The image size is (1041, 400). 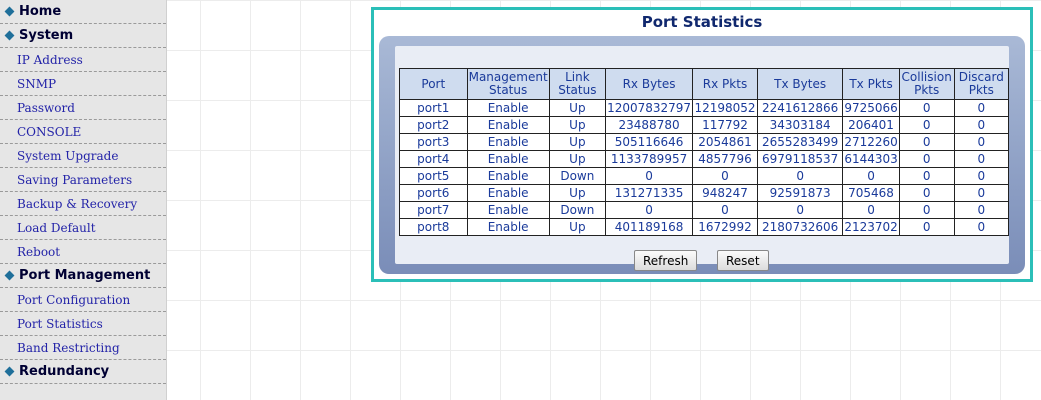 I want to click on cell-tx-bytes: 2241612866, so click(x=800, y=108).